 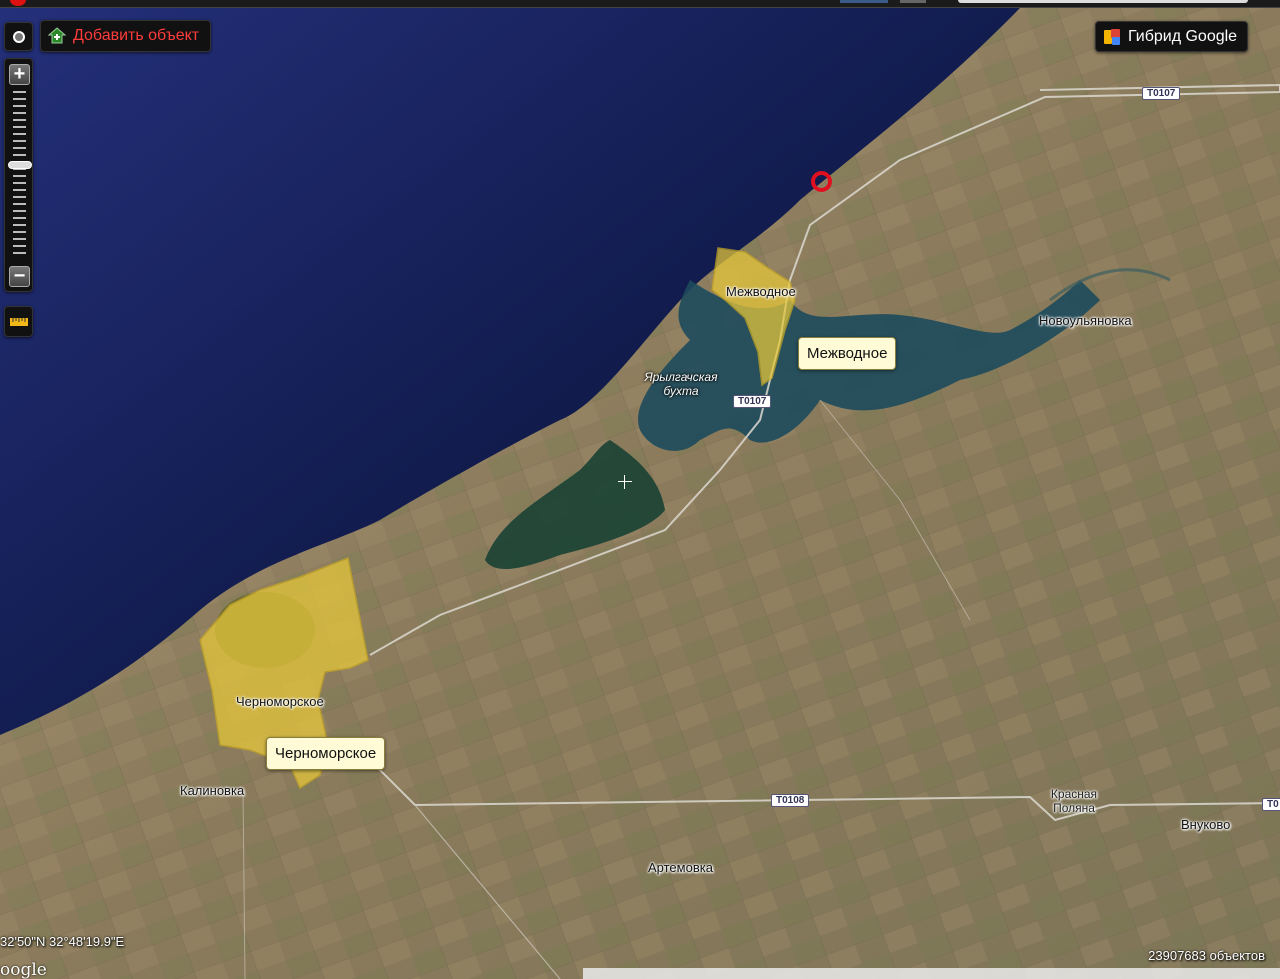 What do you see at coordinates (1206, 824) in the screenshot?
I see `place-label-vnukovo: Внуково` at bounding box center [1206, 824].